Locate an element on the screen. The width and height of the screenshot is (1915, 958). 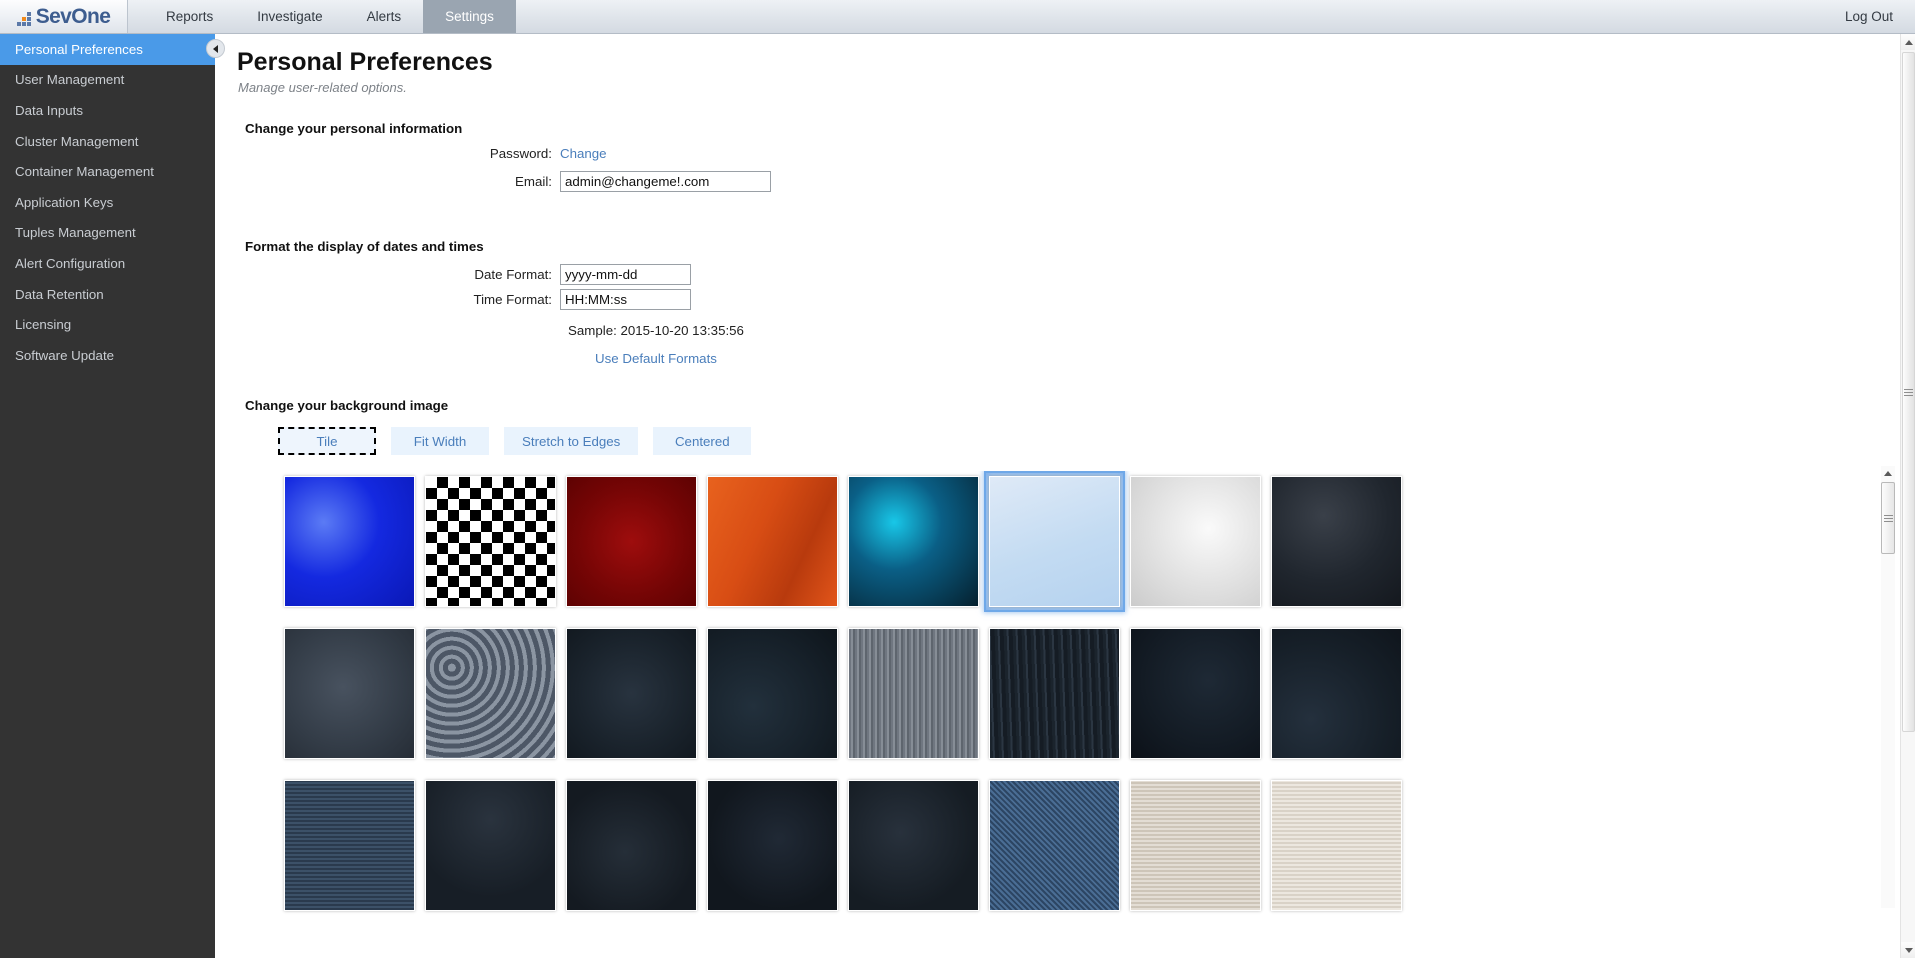
page-vertical-scrollbar is located at coordinates (1907, 496).